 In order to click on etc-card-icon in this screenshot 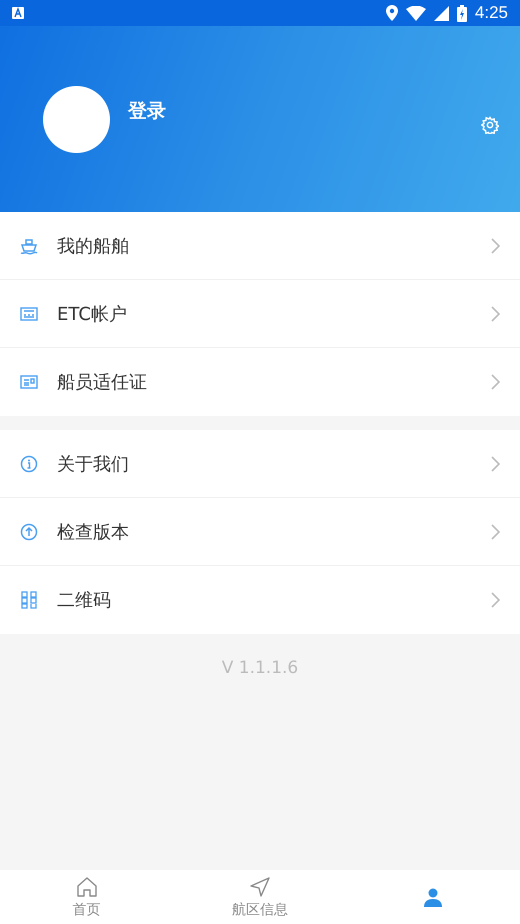, I will do `click(29, 313)`.